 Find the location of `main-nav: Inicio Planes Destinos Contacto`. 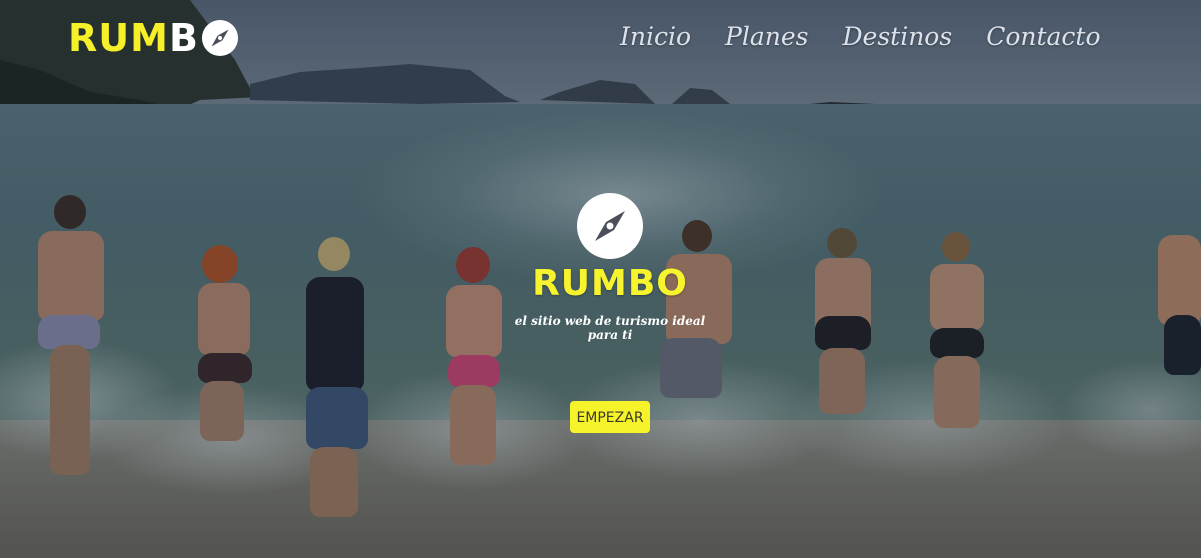

main-nav: Inicio Planes Destinos Contacto is located at coordinates (860, 36).